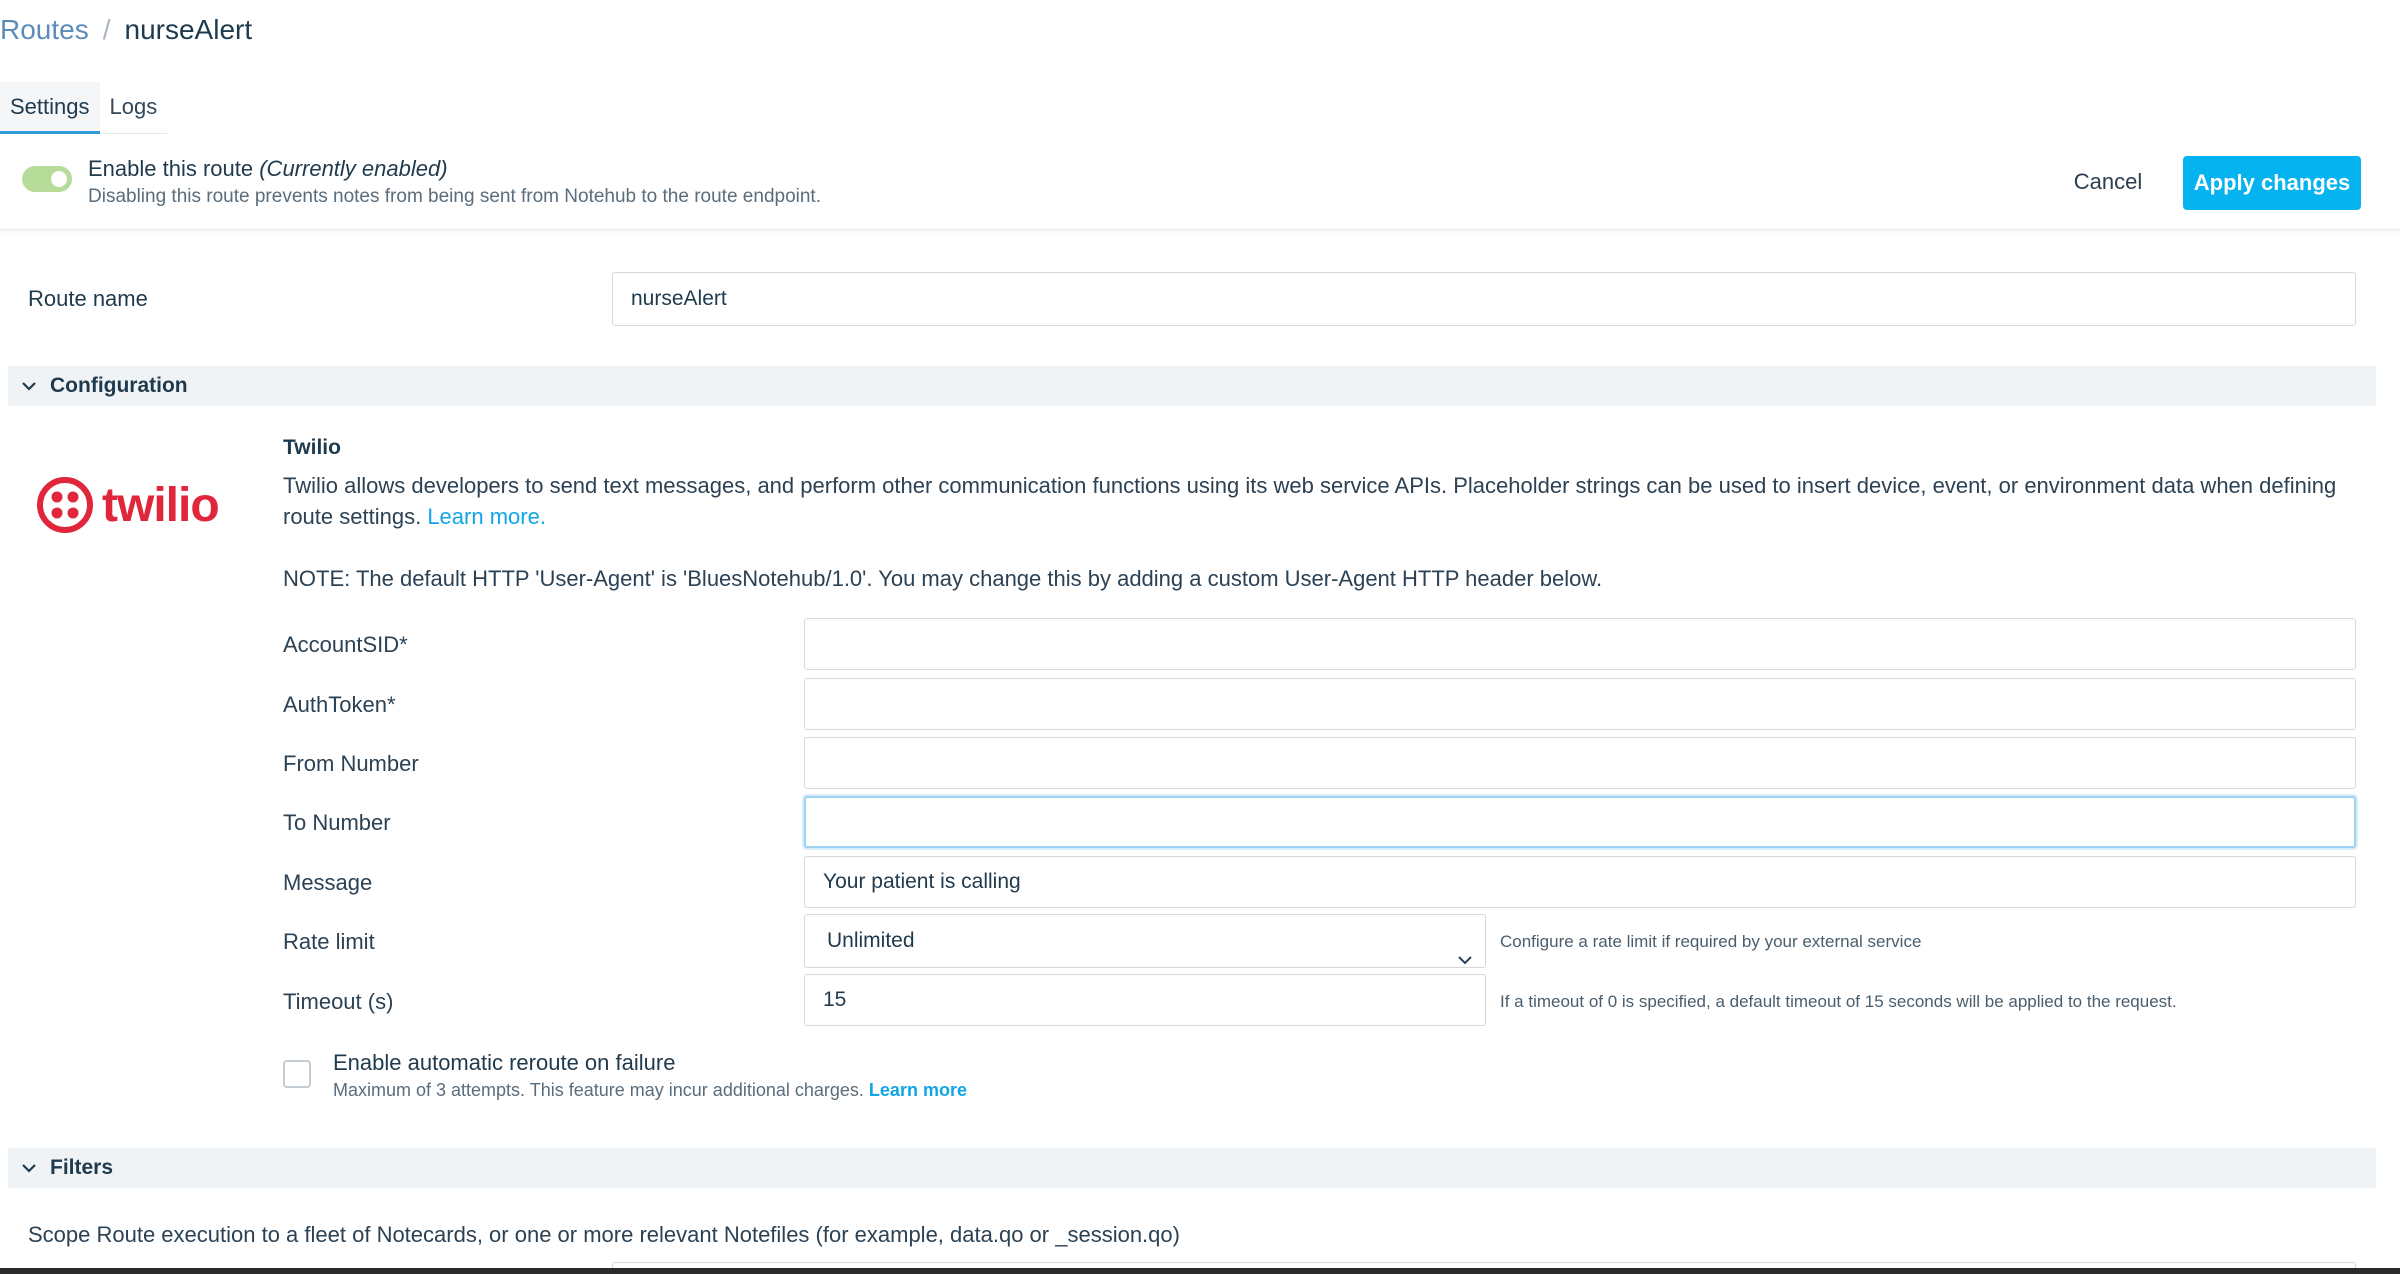 The width and height of the screenshot is (2400, 1274). What do you see at coordinates (1580, 704) in the screenshot?
I see `auth-token-input` at bounding box center [1580, 704].